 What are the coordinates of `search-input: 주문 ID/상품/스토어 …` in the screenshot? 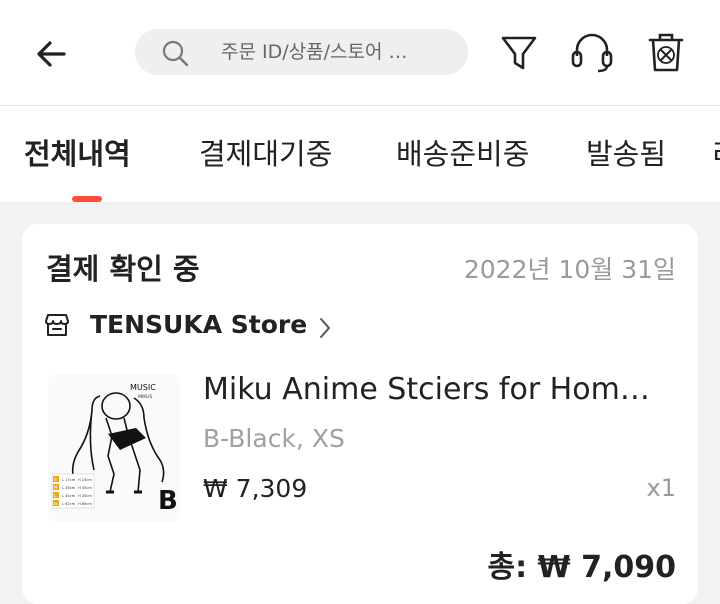 It's located at (301, 52).